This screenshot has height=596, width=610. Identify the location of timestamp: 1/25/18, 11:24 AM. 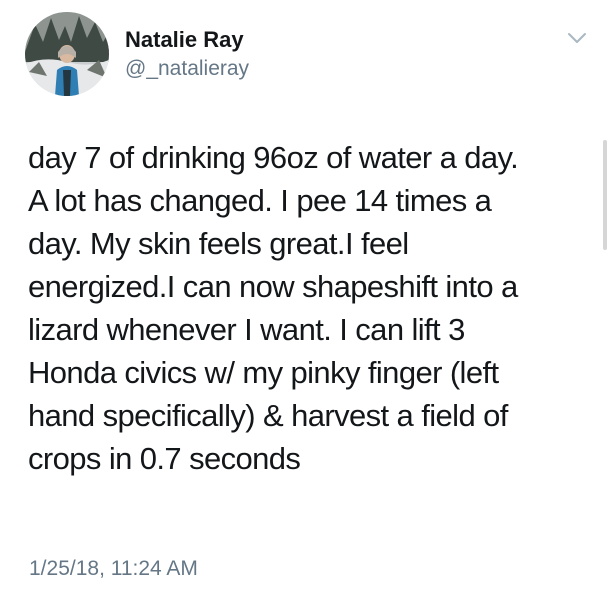
(113, 569).